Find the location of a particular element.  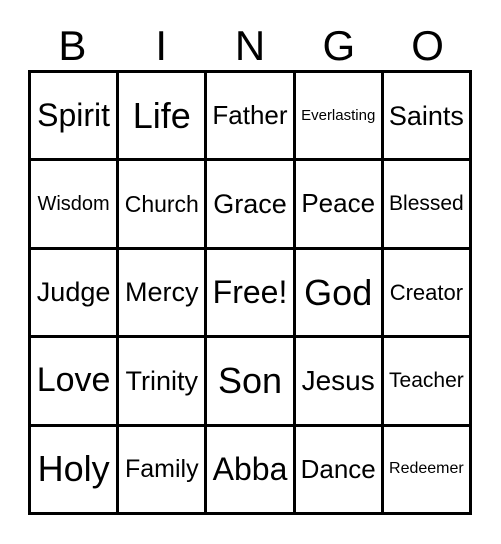

bingo-cell-label: Redeemer is located at coordinates (426, 468).